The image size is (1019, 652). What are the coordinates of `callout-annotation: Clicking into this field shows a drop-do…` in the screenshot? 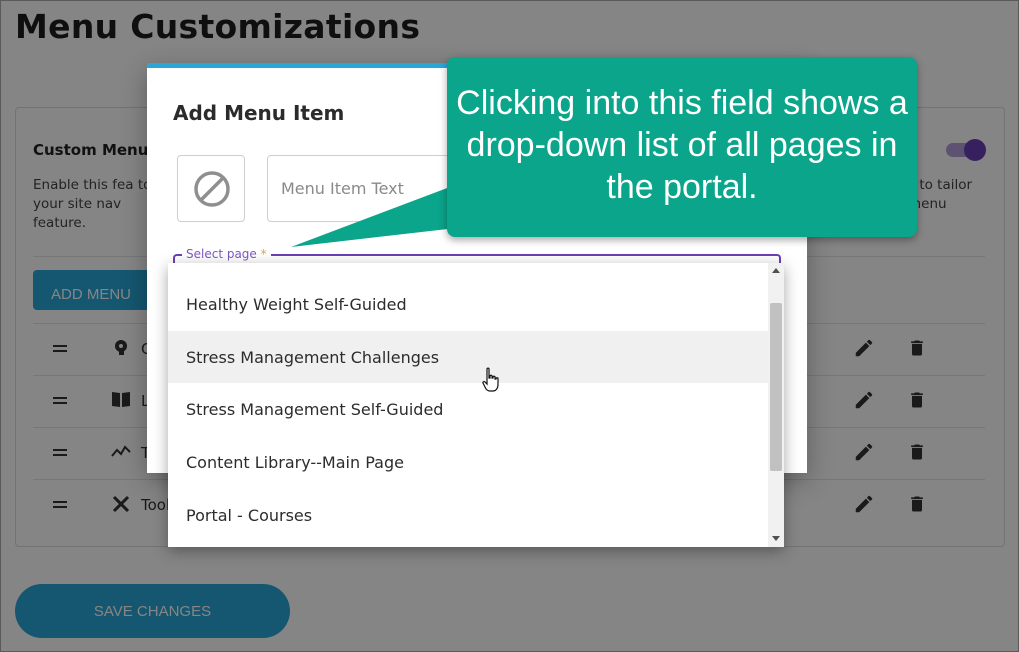 It's located at (682, 147).